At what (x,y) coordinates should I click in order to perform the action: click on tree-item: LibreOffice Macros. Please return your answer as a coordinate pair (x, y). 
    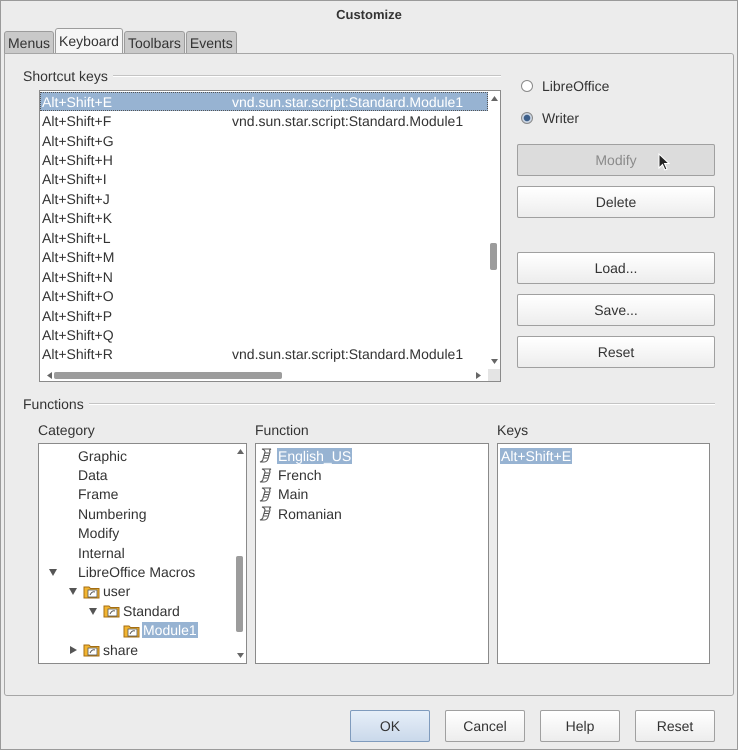
    Looking at the image, I should click on (136, 572).